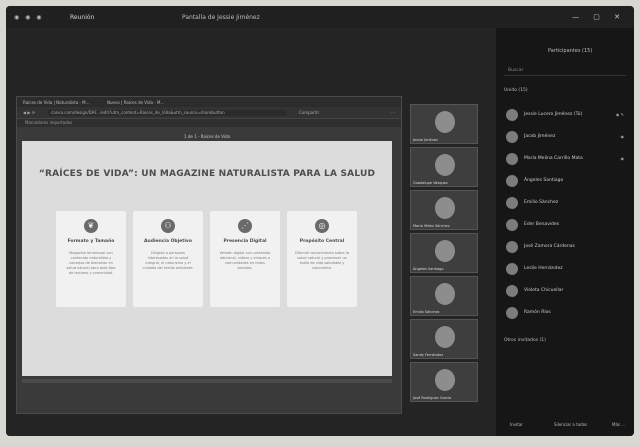 This screenshot has width=640, height=447. I want to click on video-tile: María Yáñez Sánchez, so click(444, 210).